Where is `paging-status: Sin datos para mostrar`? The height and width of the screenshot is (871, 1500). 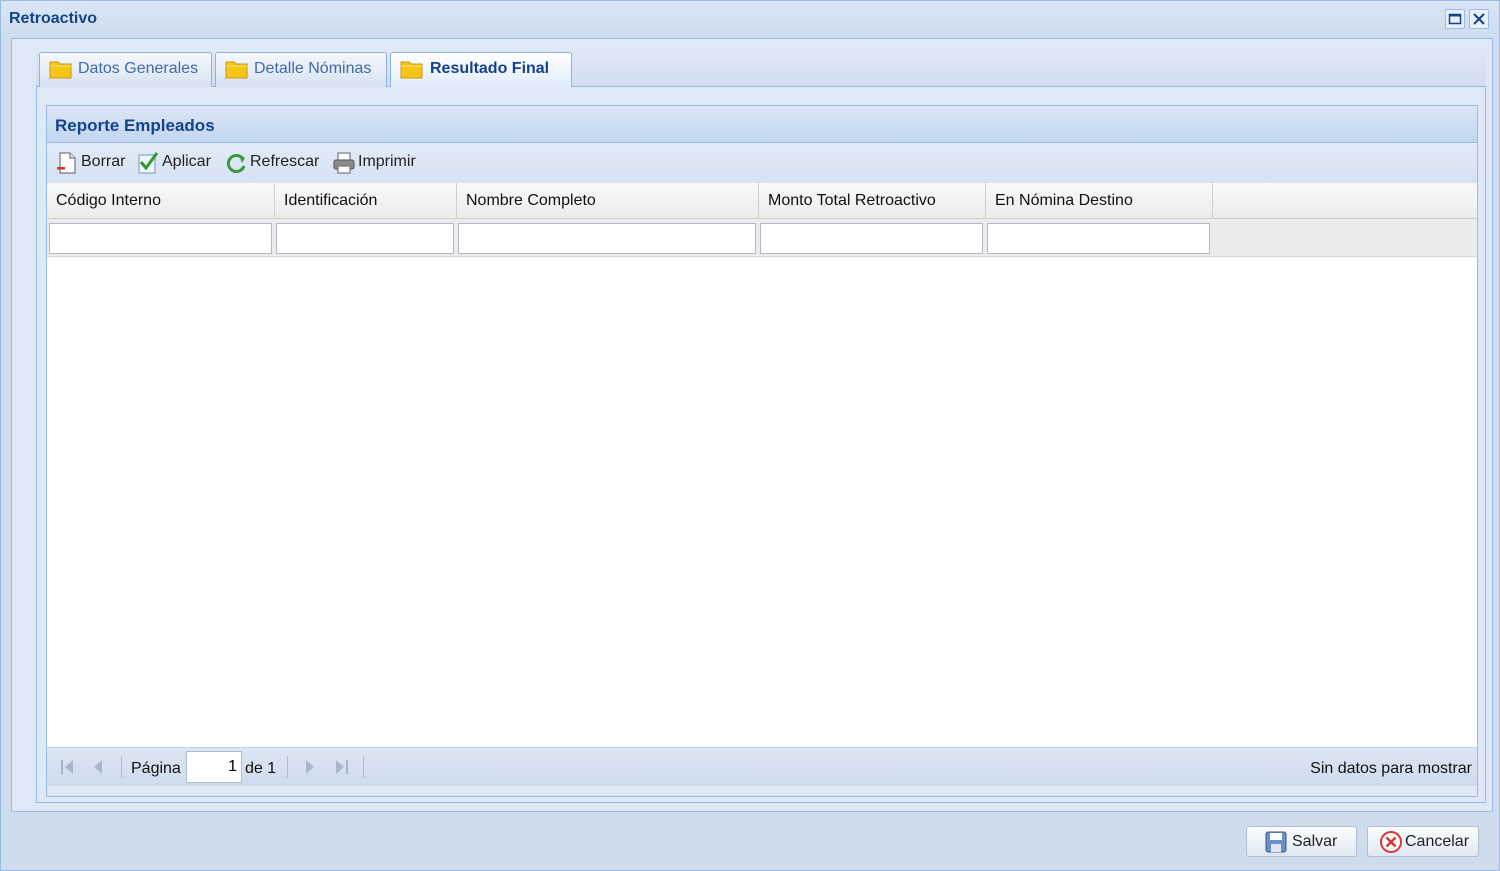 paging-status: Sin datos para mostrar is located at coordinates (1391, 768).